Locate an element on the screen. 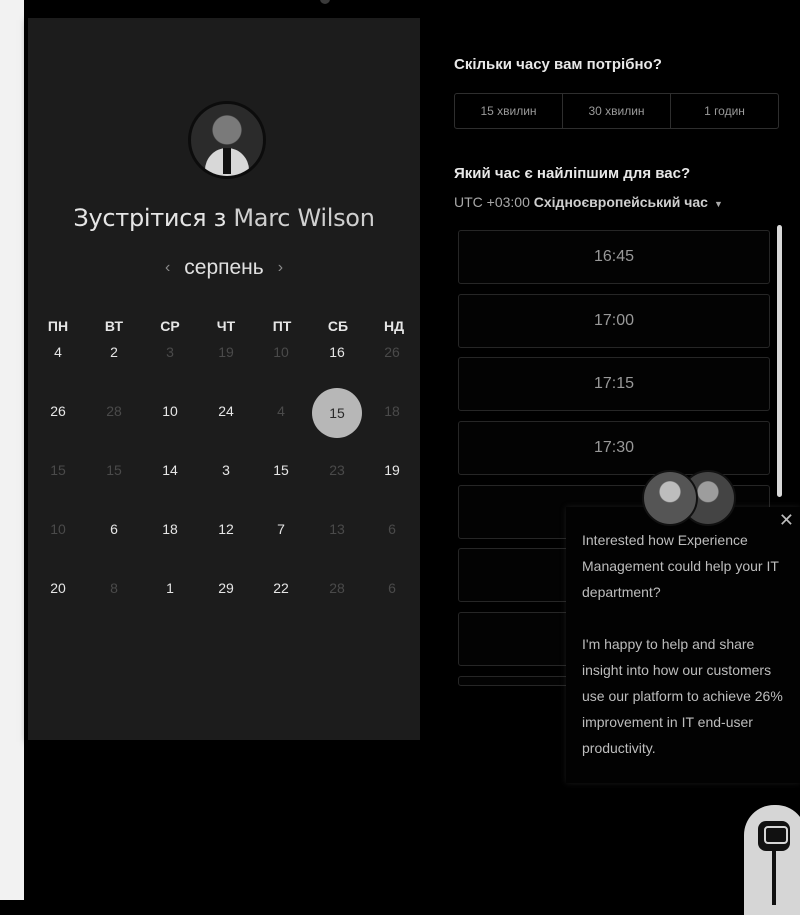 The image size is (800, 915). meeting-title: Зустрітися з Marc Wilson is located at coordinates (224, 218).